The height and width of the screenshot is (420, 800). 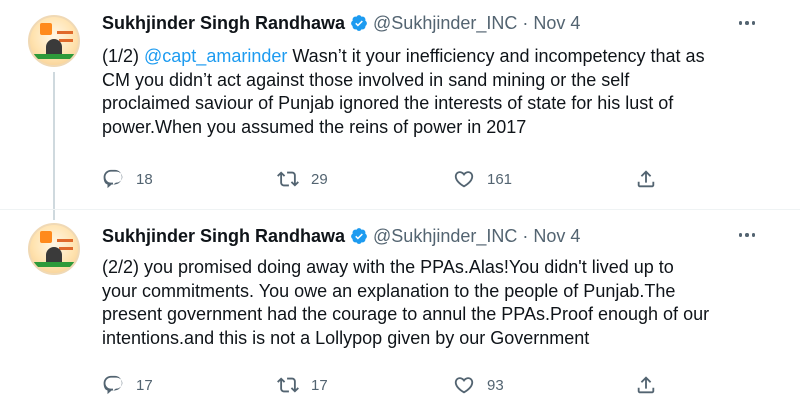 I want to click on like-count: 161, so click(x=500, y=179).